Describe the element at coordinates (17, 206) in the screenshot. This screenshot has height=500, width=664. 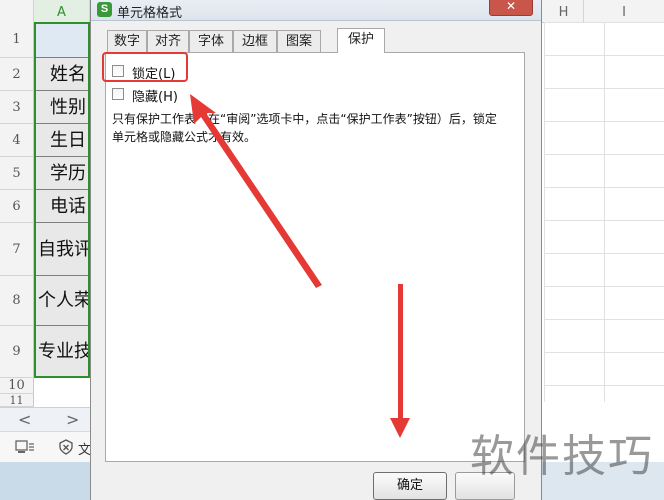
I see `row-header-6: 6` at that location.